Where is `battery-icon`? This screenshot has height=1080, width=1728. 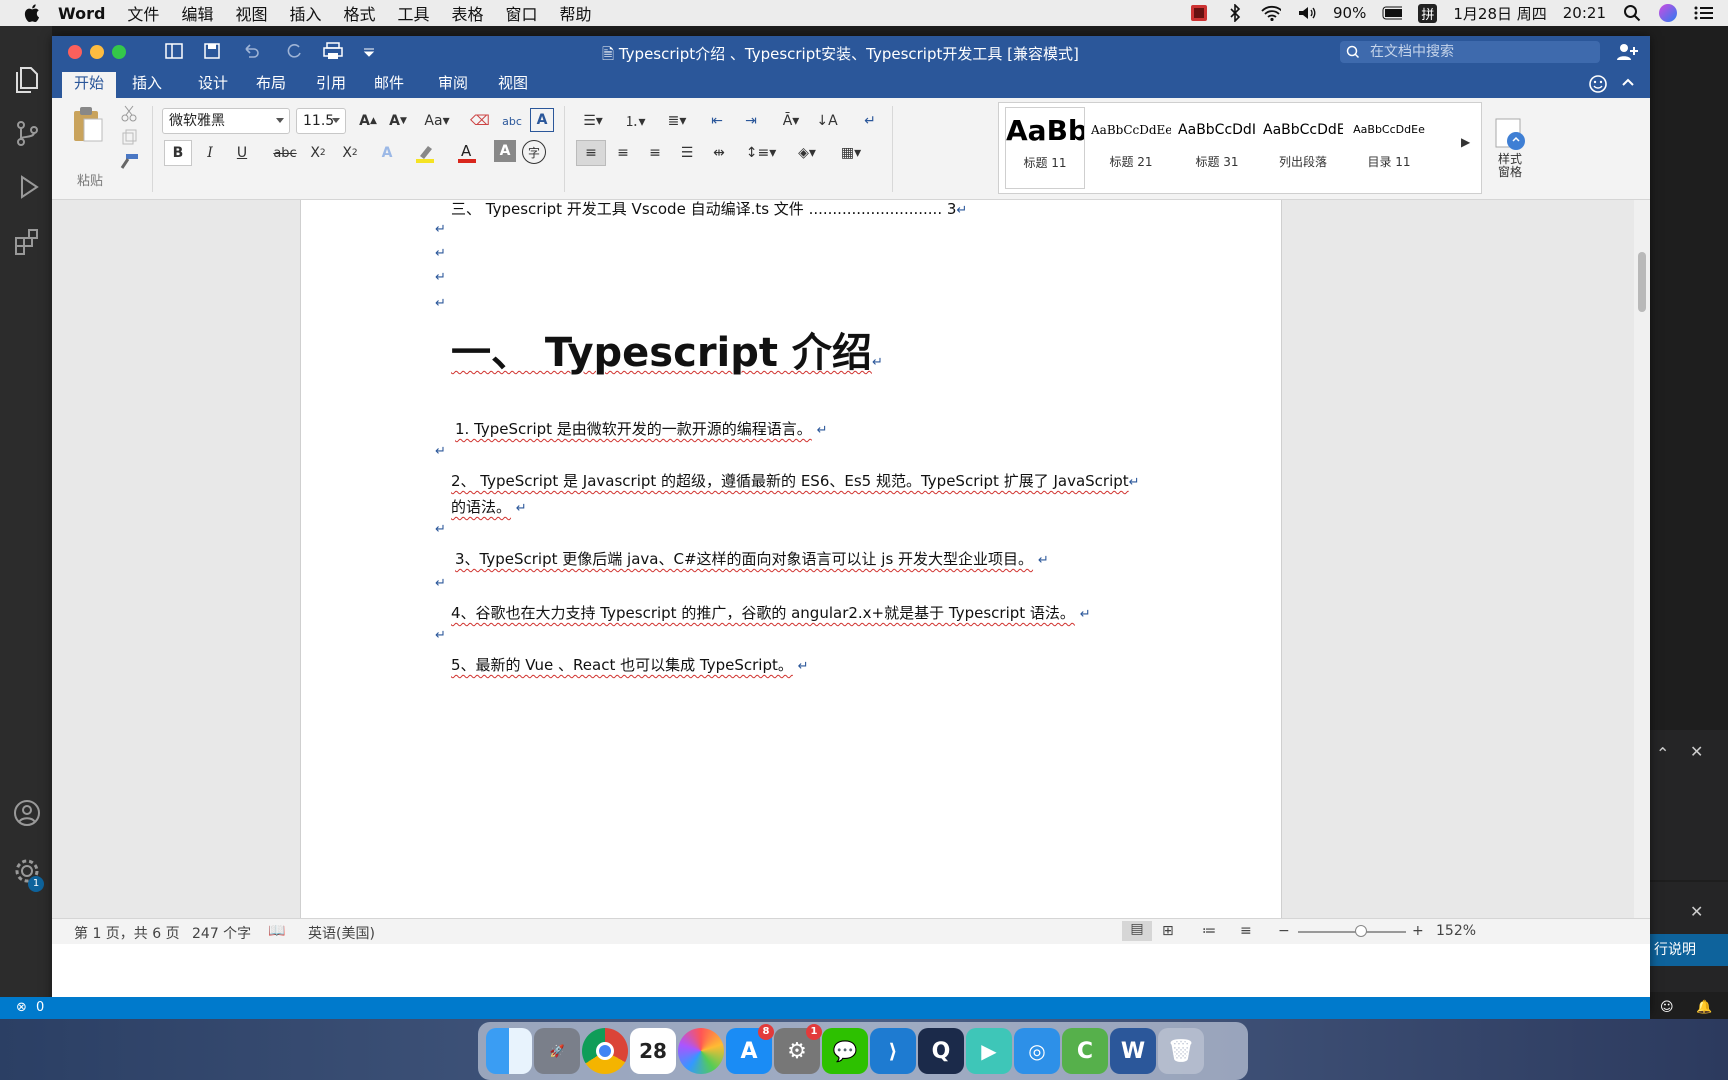
battery-icon is located at coordinates (1392, 13).